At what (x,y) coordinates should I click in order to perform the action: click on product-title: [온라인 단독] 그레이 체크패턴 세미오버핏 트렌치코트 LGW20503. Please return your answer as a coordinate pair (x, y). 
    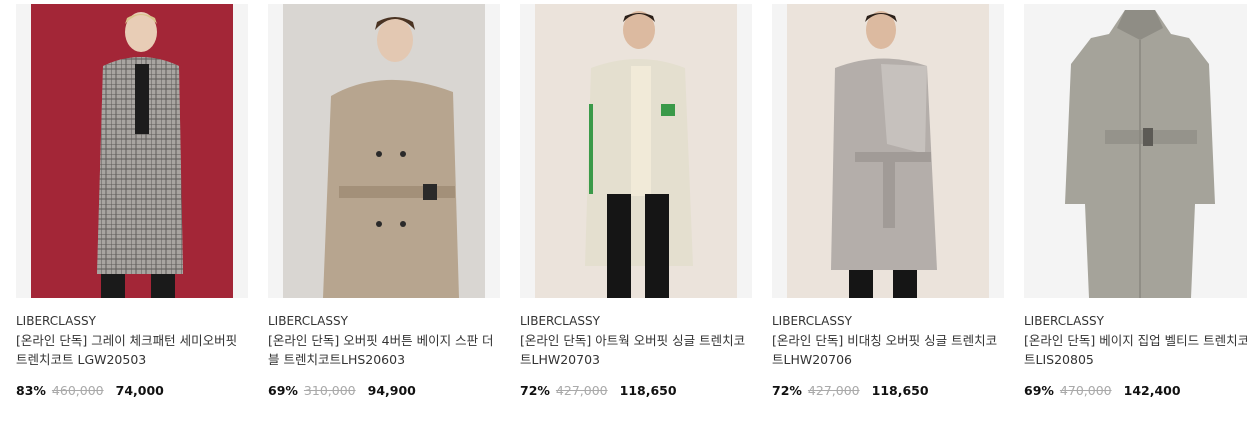
    Looking at the image, I should click on (132, 350).